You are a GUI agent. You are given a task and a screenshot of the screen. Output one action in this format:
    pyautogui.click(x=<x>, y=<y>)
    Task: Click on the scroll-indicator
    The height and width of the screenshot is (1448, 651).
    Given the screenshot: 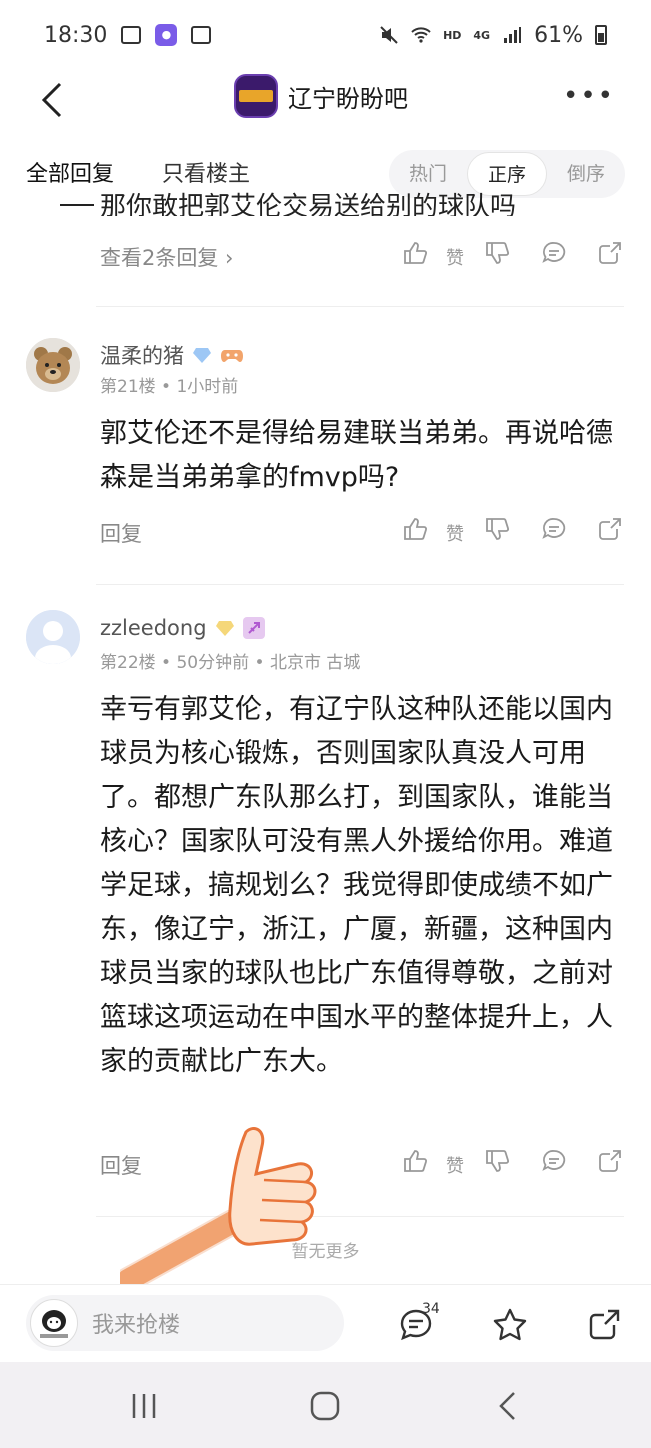 What is the action you would take?
    pyautogui.click(x=77, y=205)
    